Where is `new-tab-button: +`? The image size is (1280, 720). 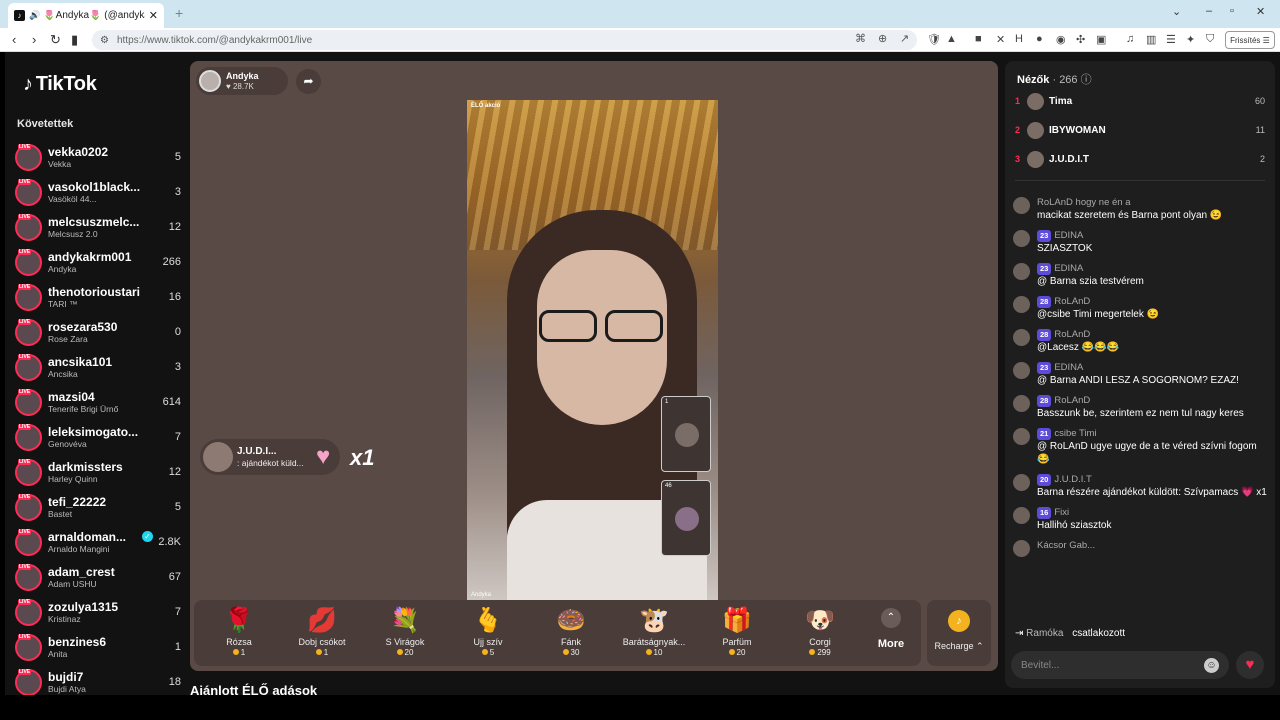 new-tab-button: + is located at coordinates (179, 13).